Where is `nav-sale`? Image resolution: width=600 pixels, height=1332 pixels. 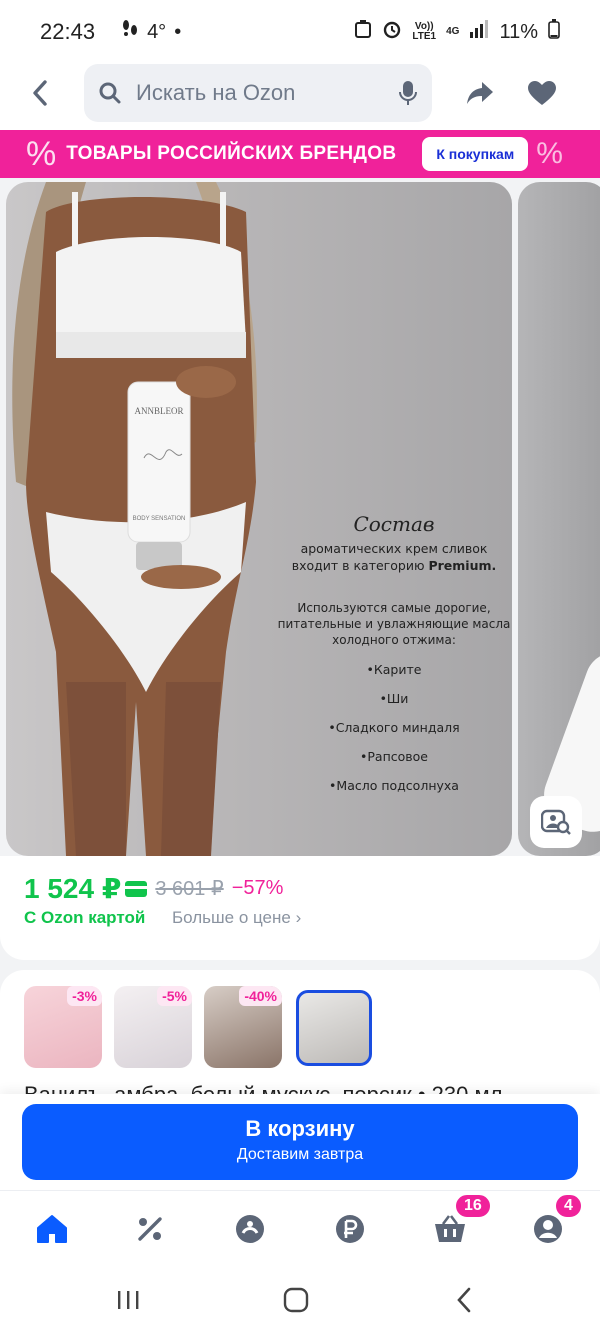
nav-sale is located at coordinates (150, 1229).